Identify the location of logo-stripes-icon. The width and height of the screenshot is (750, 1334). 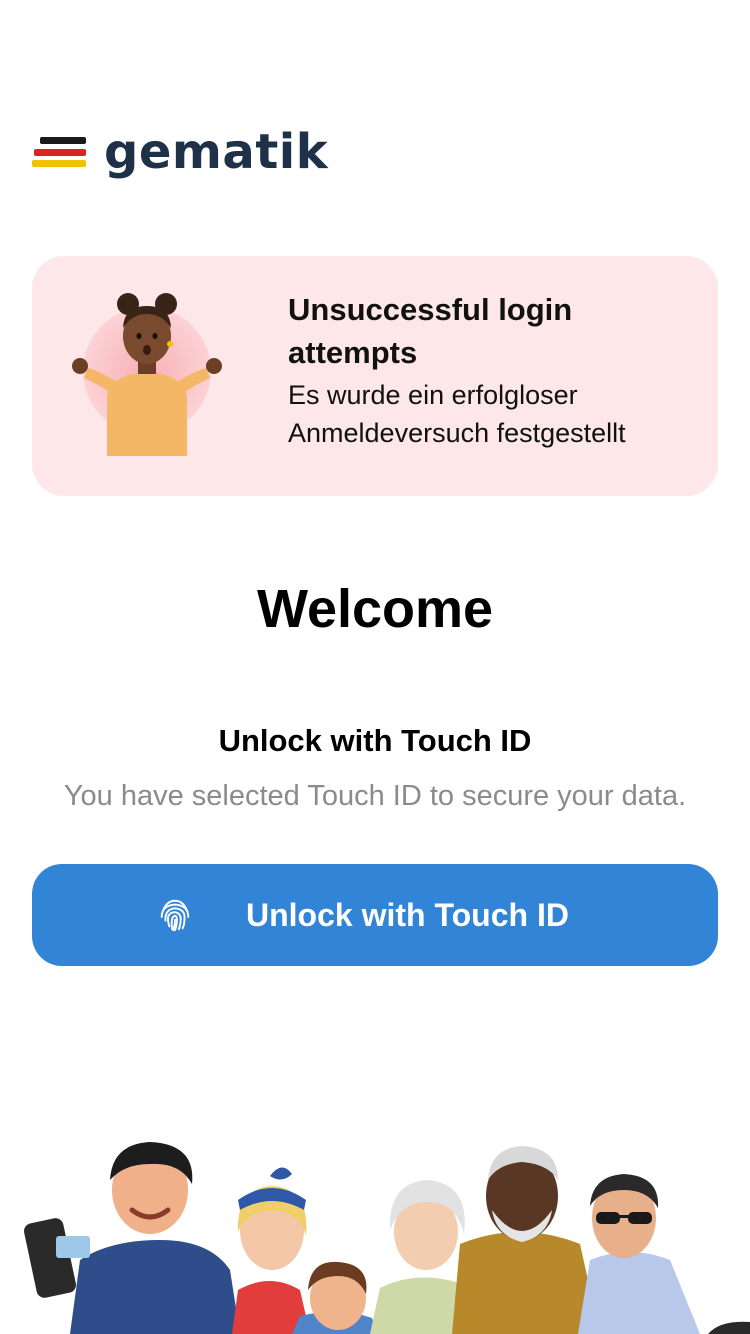
(59, 152).